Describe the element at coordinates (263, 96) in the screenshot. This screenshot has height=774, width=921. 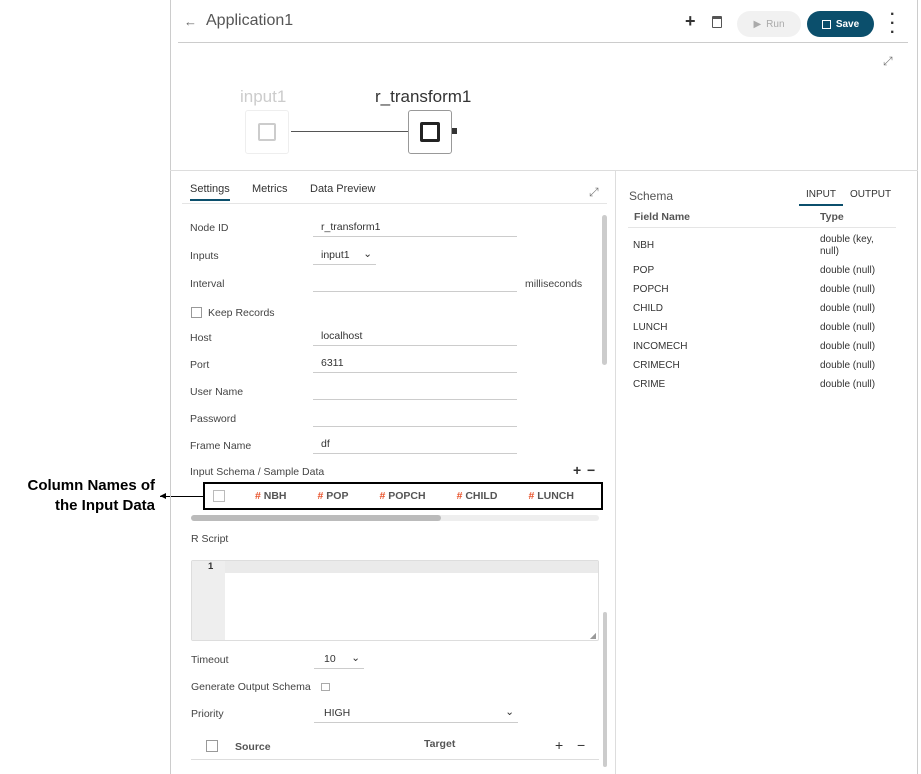
I see `node-label-input1: input1` at that location.